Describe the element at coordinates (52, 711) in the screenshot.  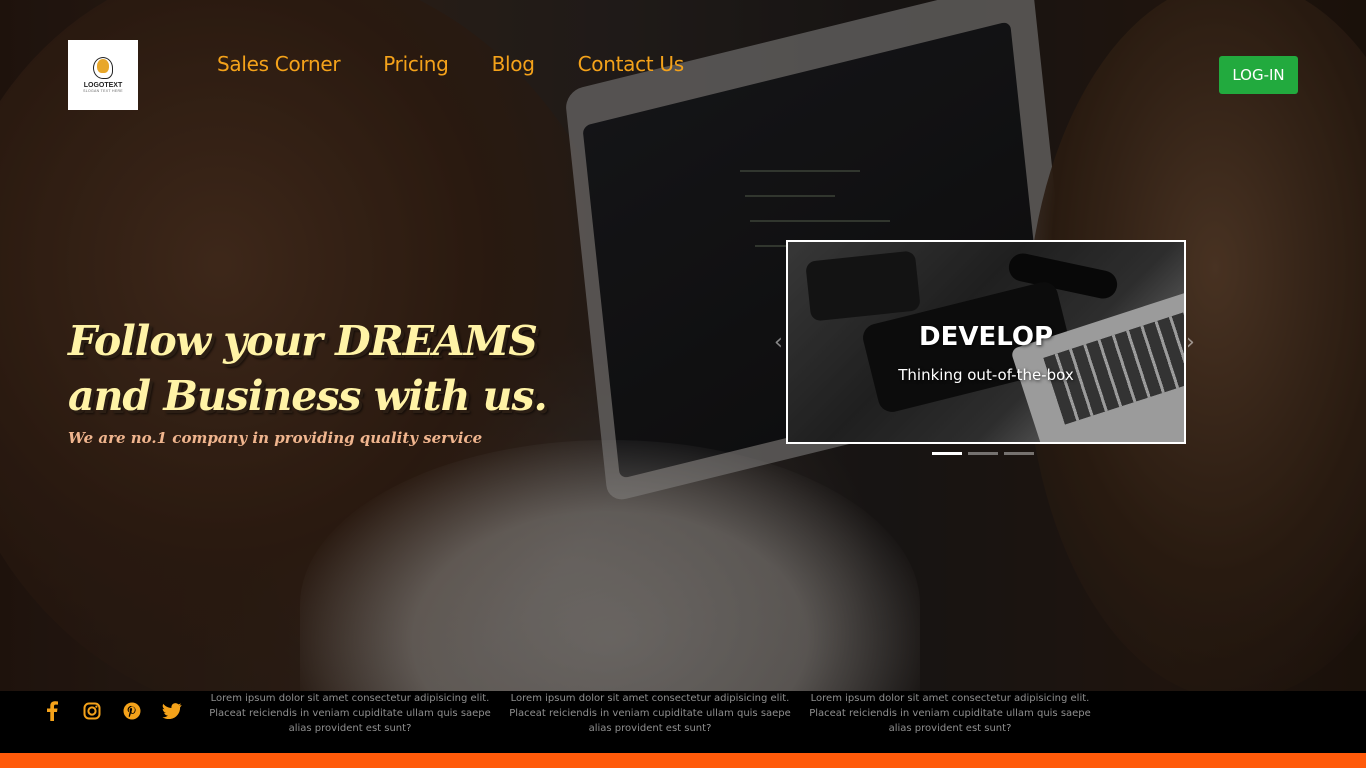
I see `facebook-icon` at that location.